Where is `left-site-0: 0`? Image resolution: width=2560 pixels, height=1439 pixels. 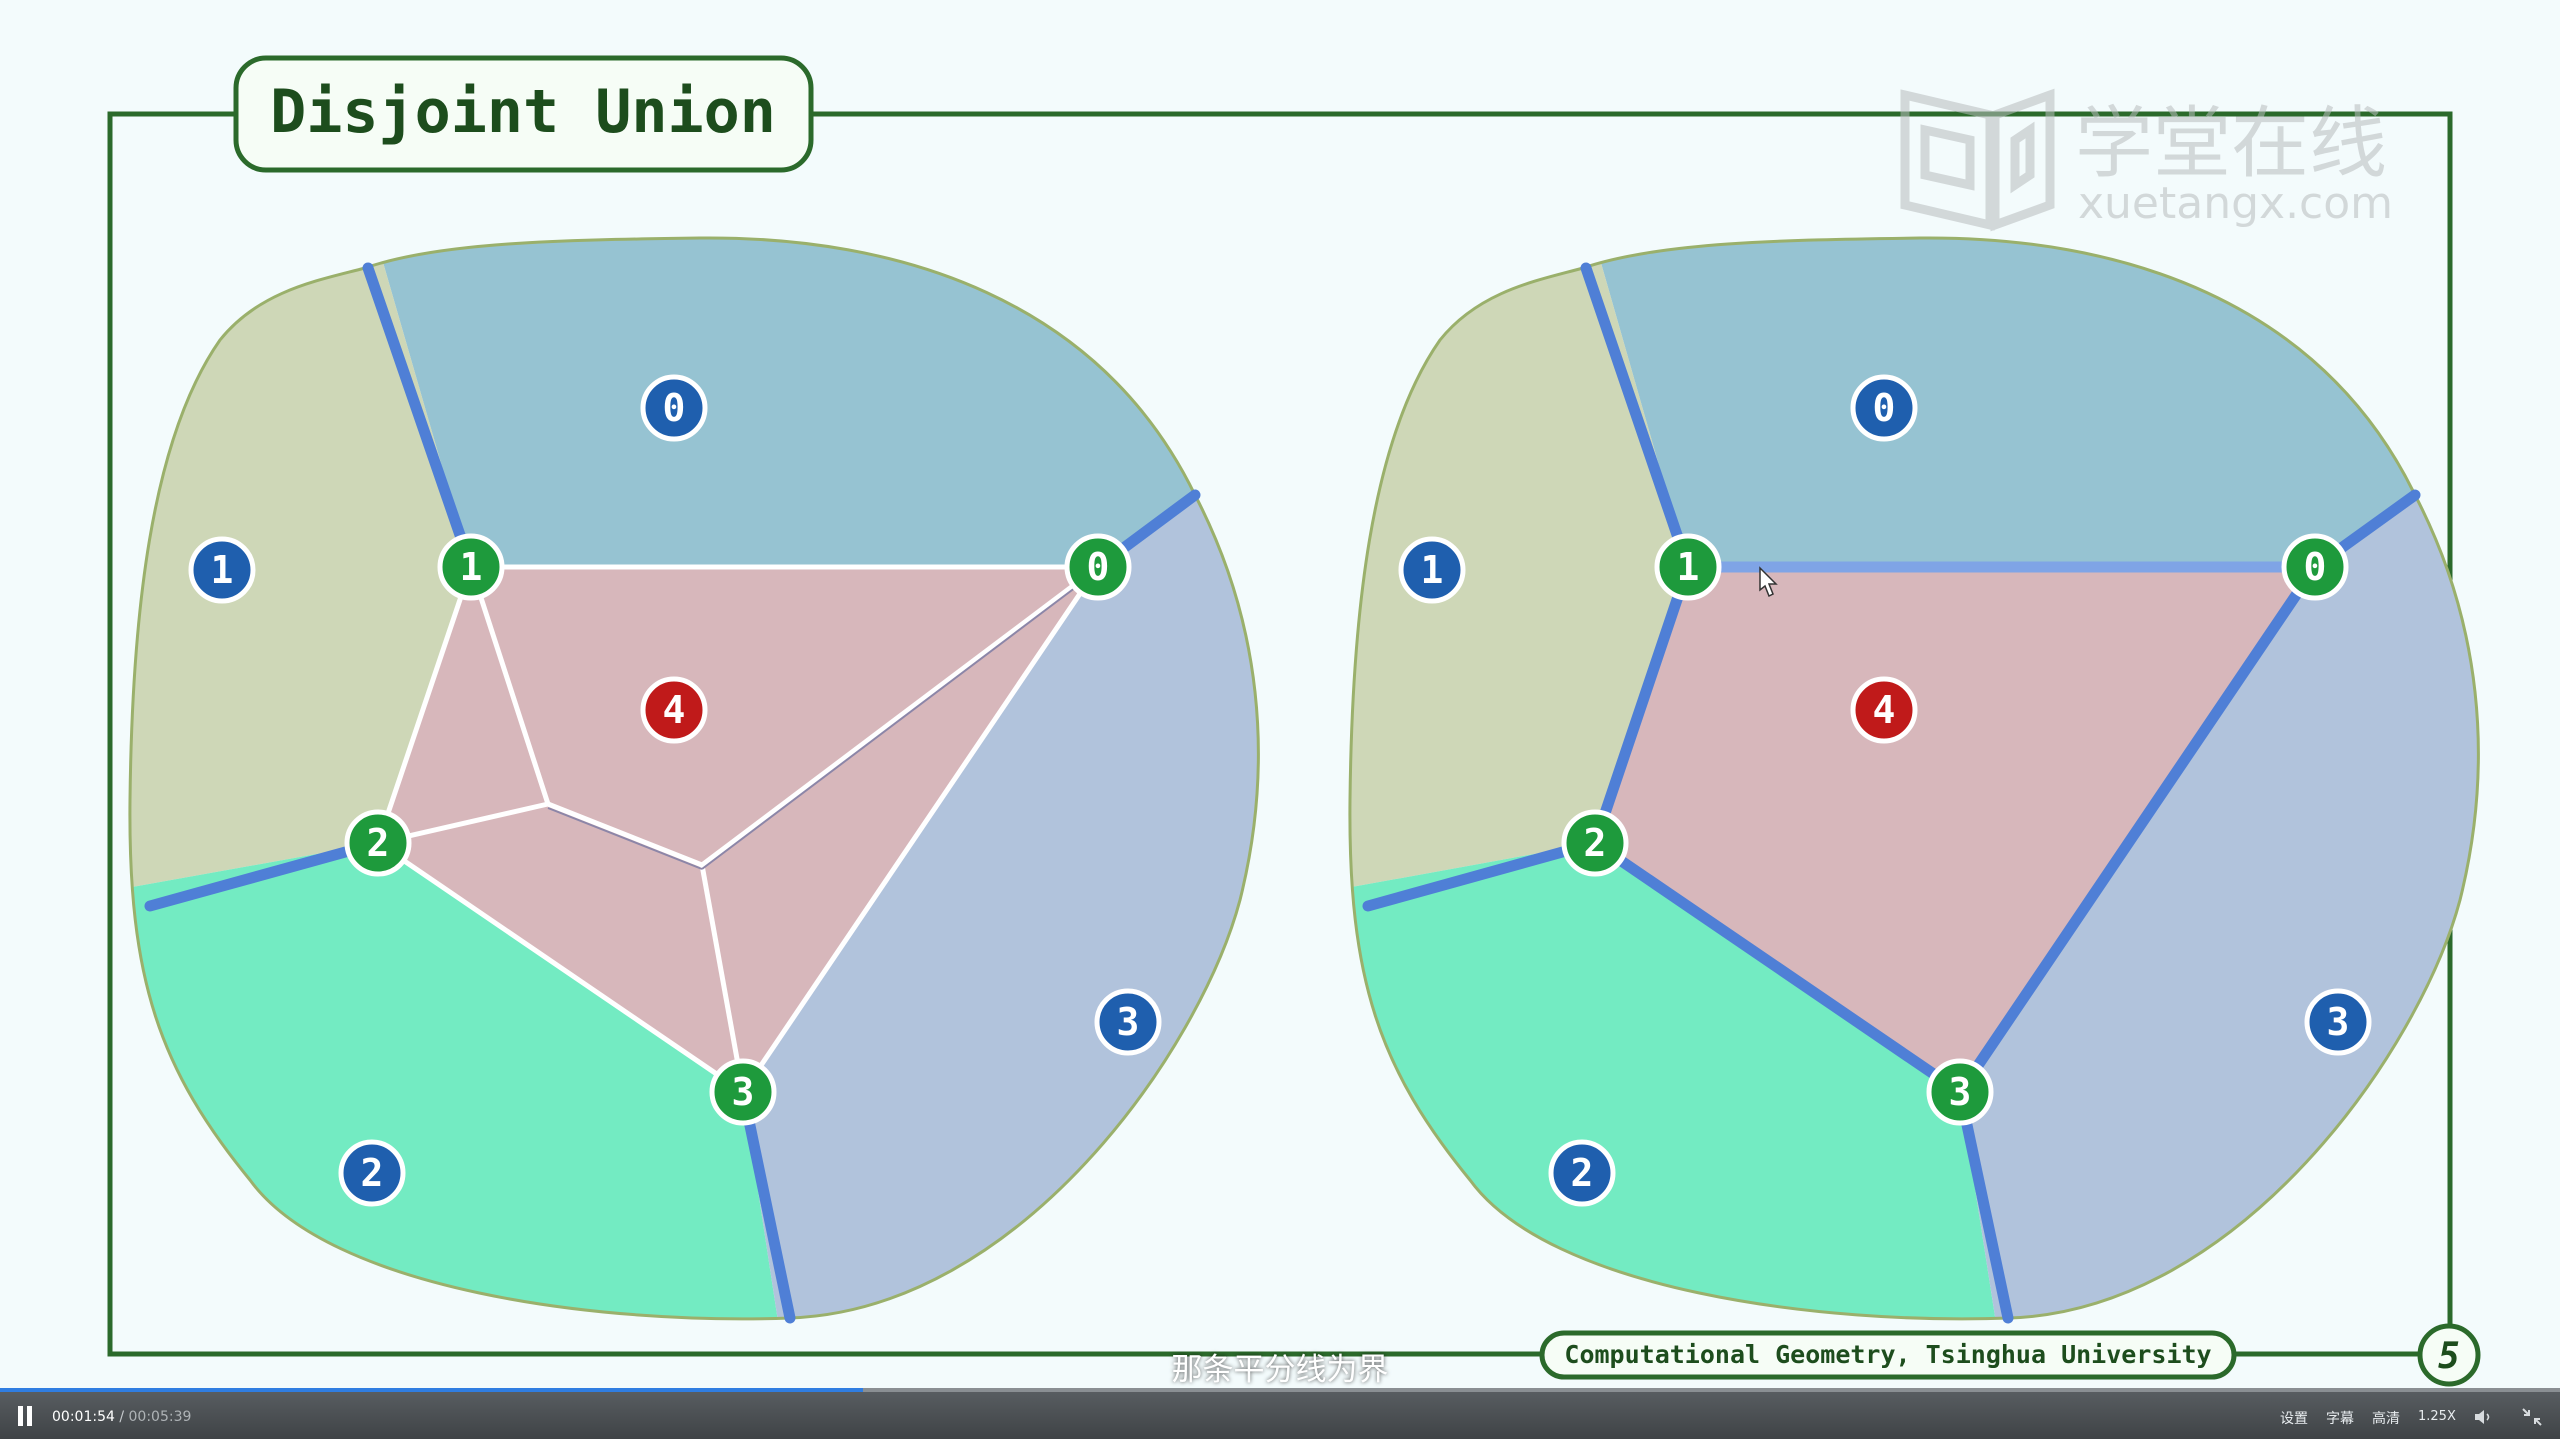
left-site-0: 0 is located at coordinates (674, 408).